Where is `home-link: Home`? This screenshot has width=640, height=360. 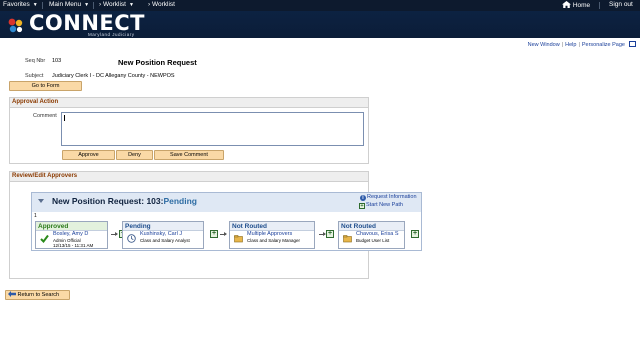
home-link: Home is located at coordinates (576, 5).